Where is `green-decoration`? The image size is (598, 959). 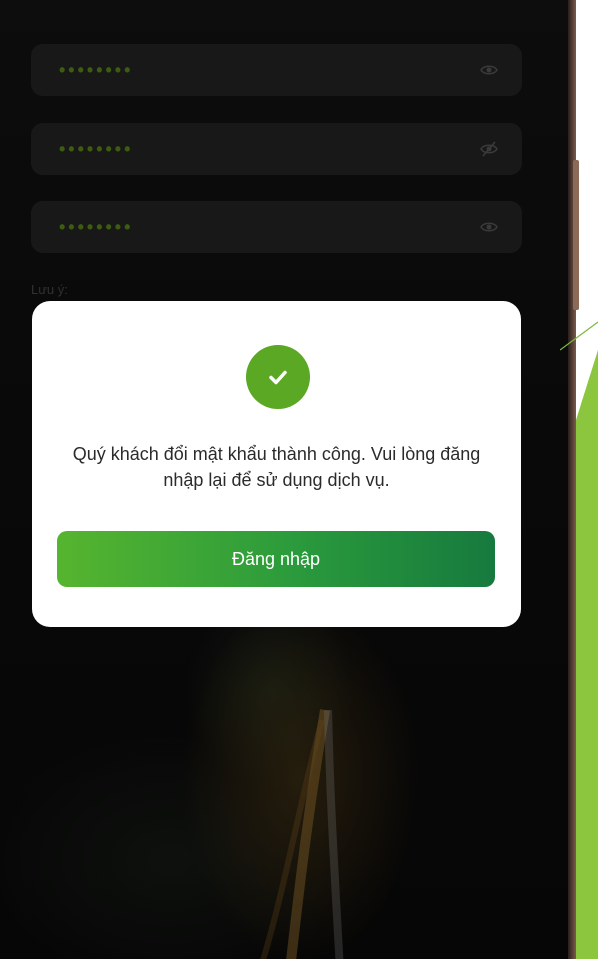 green-decoration is located at coordinates (587, 654).